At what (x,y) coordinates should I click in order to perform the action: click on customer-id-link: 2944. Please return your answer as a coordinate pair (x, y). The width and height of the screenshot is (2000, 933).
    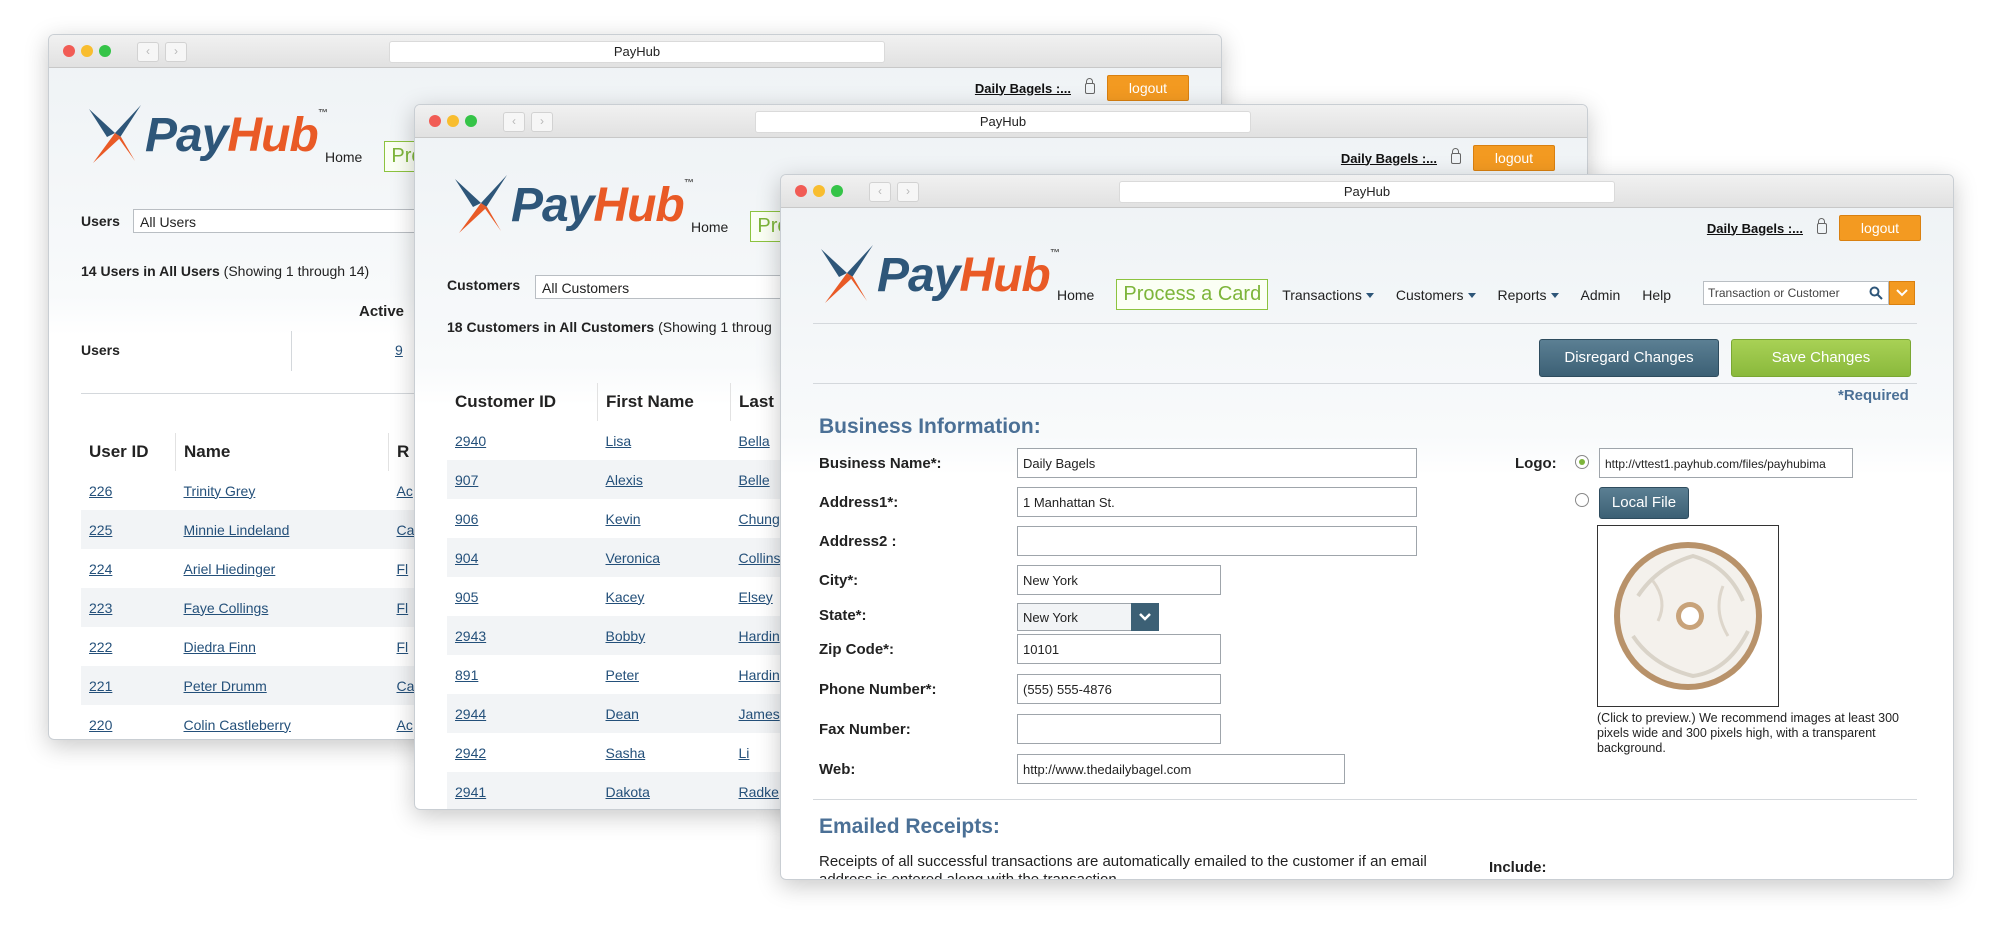
    Looking at the image, I should click on (470, 714).